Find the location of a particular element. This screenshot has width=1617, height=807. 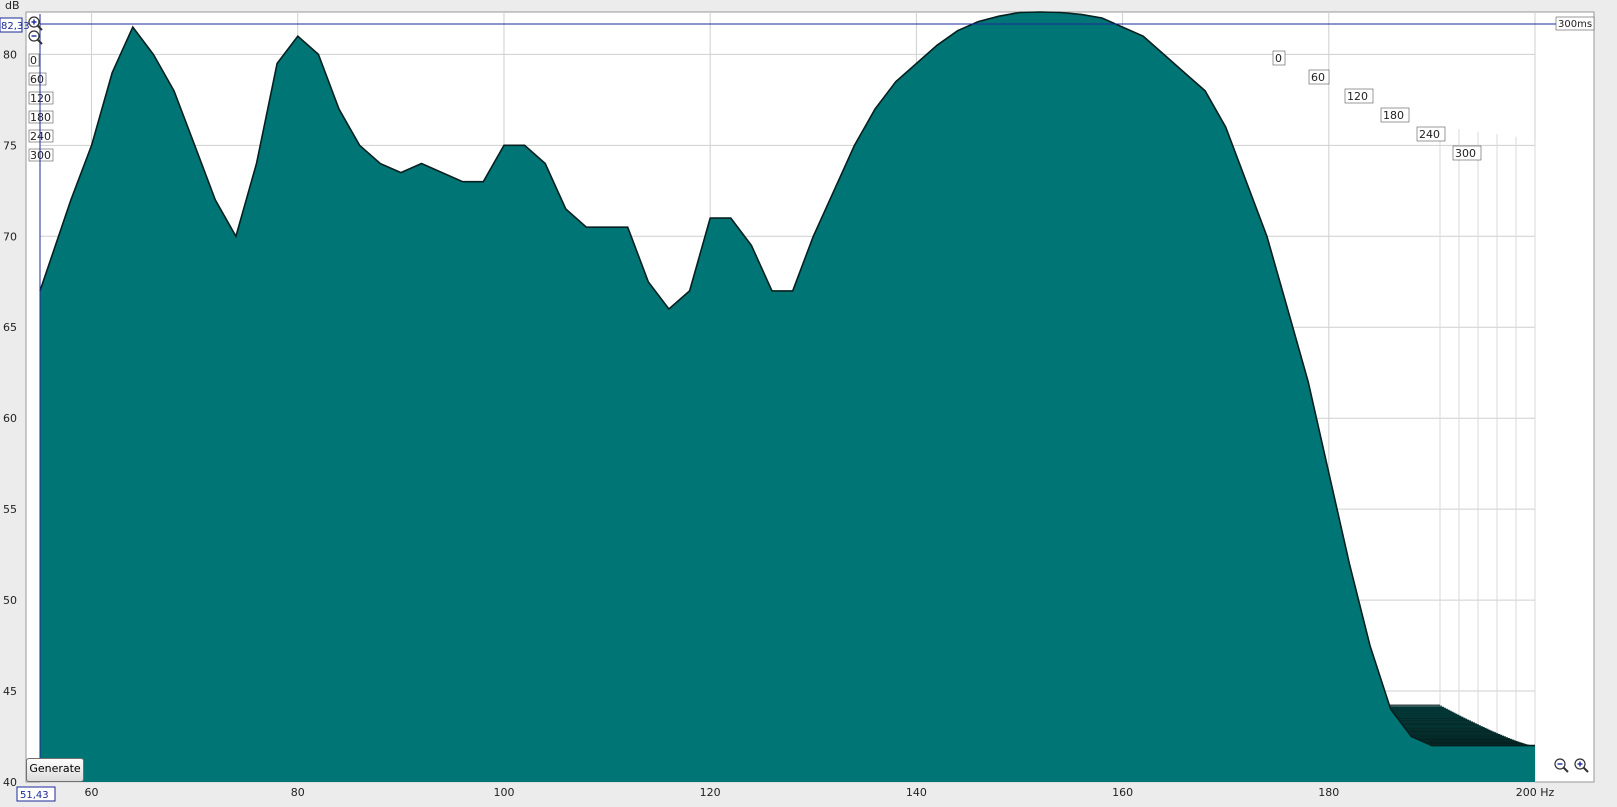

x-tick-label: 140 is located at coordinates (916, 792).